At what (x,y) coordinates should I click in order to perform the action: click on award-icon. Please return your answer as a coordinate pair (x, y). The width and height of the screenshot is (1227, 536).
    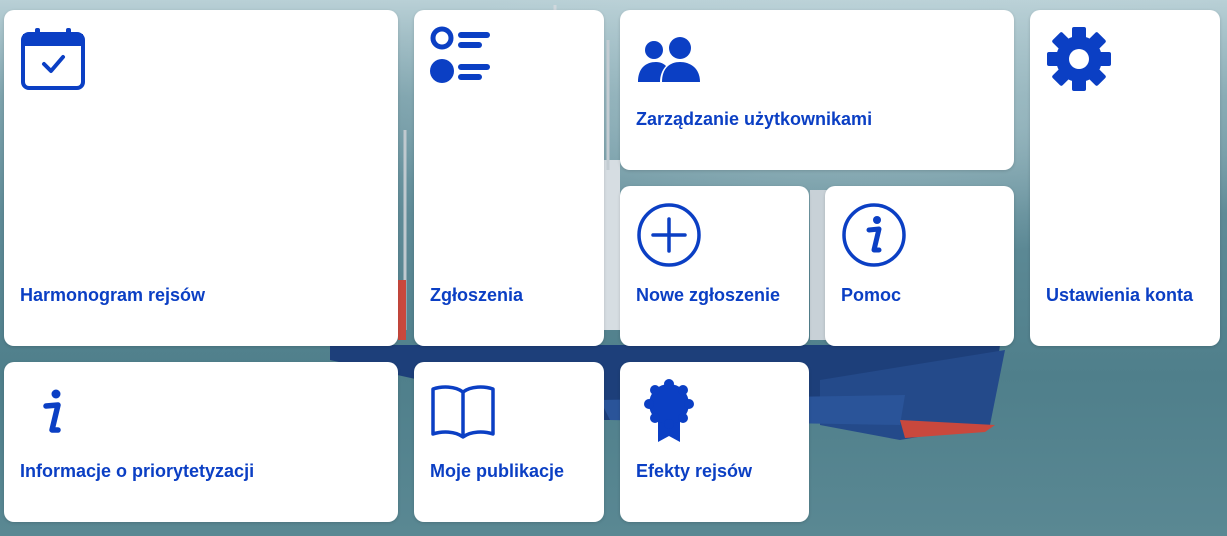
    Looking at the image, I should click on (669, 411).